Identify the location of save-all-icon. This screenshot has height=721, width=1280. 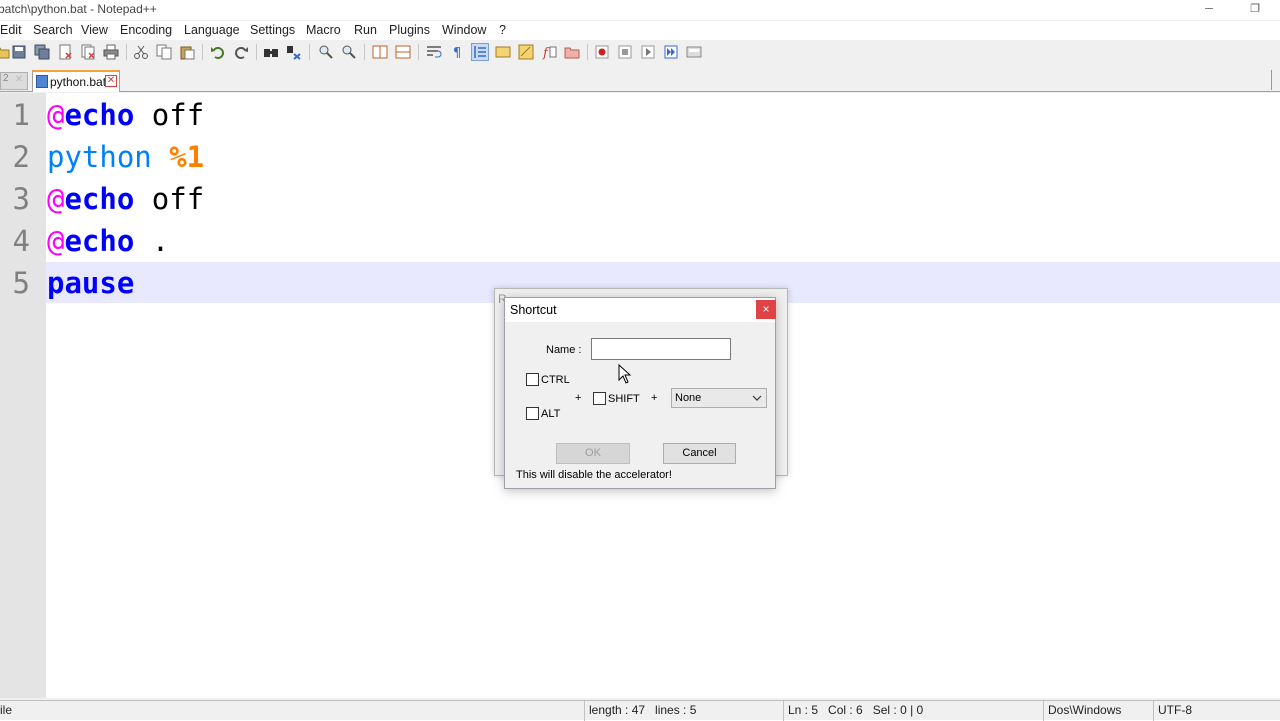
(42, 52).